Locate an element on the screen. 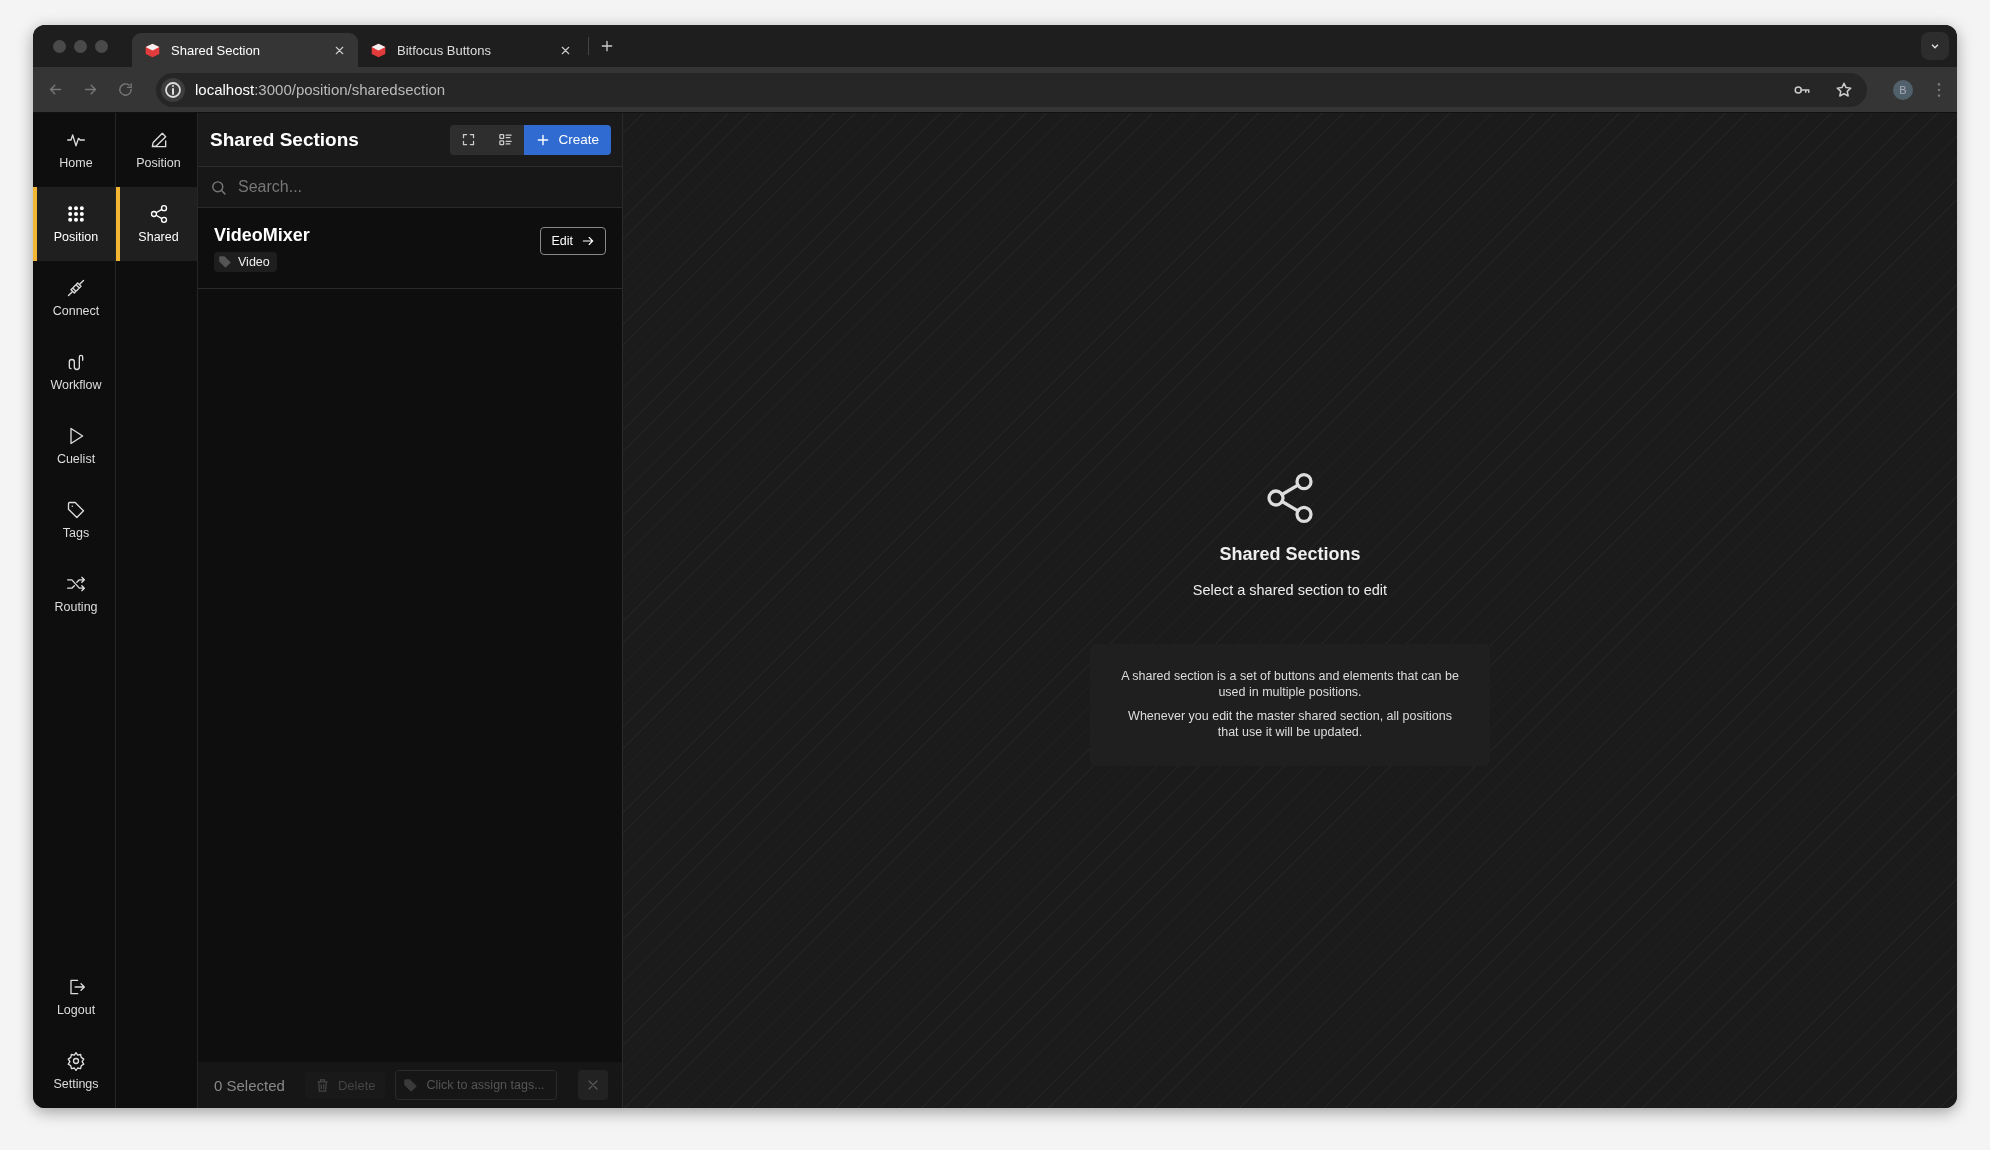 The width and height of the screenshot is (1990, 1150). edit-button: Edit is located at coordinates (573, 241).